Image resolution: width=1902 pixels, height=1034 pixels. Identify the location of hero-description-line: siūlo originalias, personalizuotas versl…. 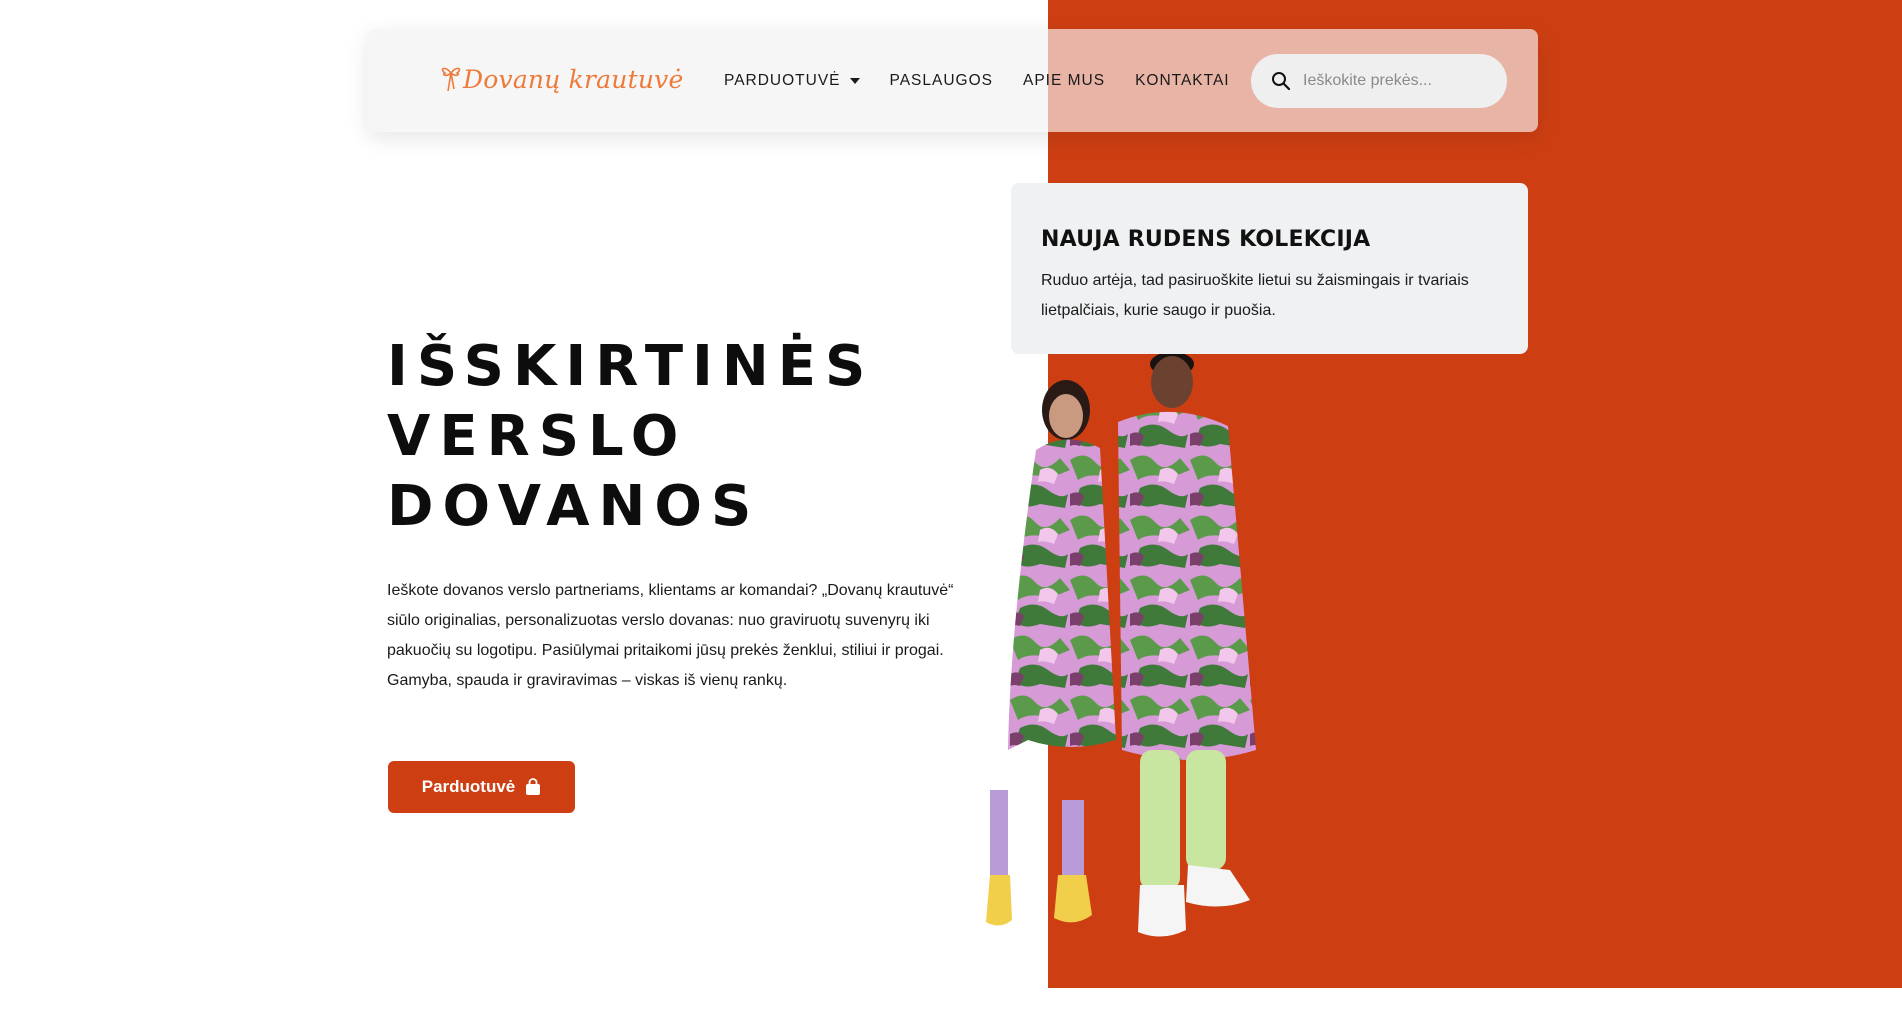
(658, 620).